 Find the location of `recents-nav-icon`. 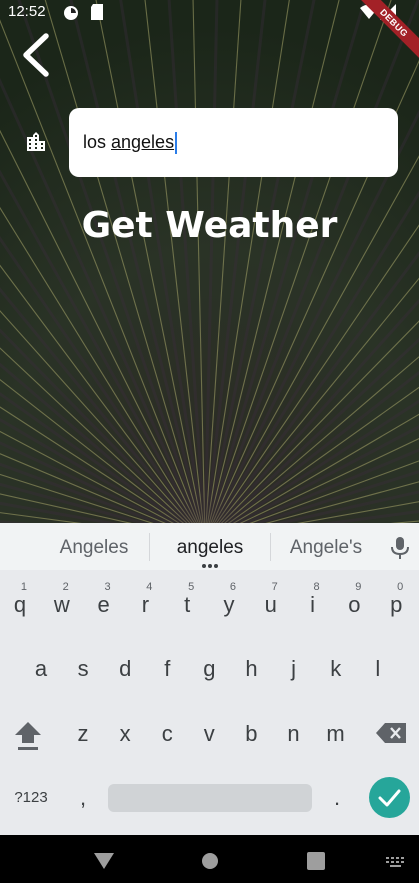

recents-nav-icon is located at coordinates (316, 861).